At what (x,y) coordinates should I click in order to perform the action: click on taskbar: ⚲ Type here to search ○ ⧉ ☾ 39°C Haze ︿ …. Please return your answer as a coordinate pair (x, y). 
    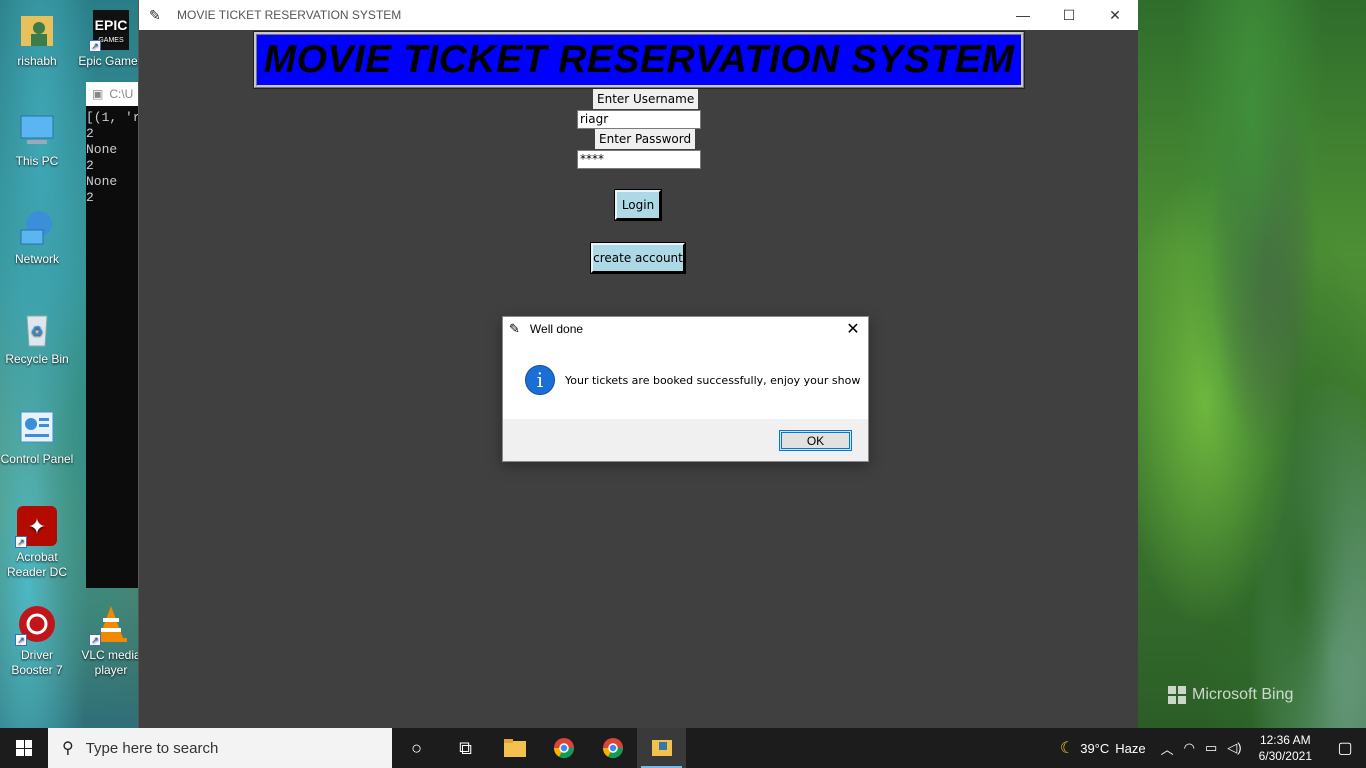
    Looking at the image, I should click on (683, 748).